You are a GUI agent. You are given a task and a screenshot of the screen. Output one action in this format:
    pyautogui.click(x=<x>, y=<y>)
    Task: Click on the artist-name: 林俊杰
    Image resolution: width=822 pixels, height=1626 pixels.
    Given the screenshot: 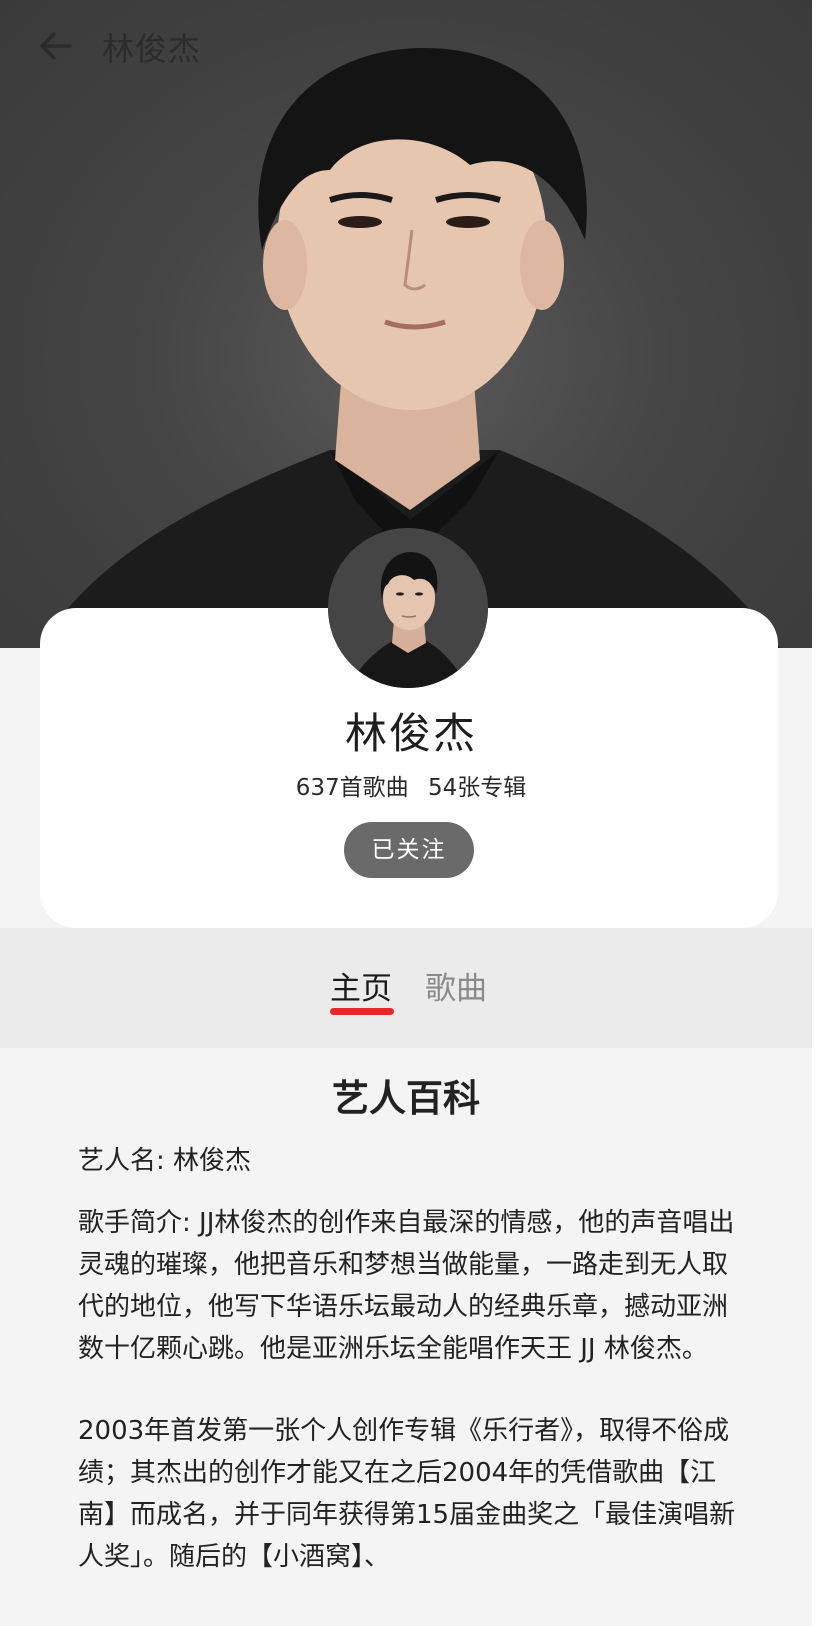 What is the action you would take?
    pyautogui.click(x=410, y=733)
    